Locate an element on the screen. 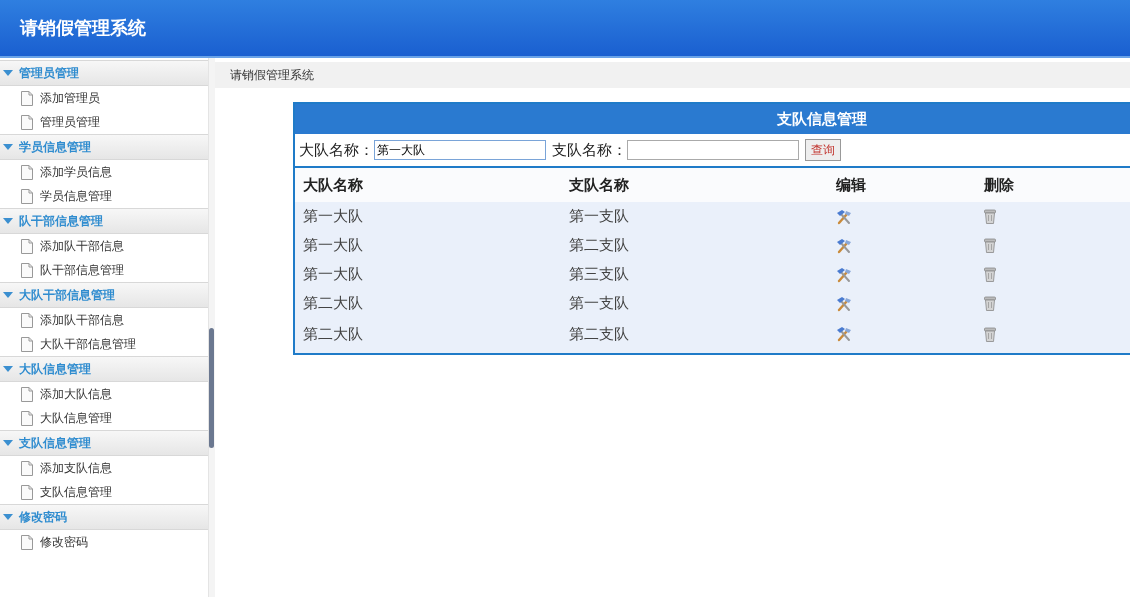  menu-item: 大队干部信息管理 is located at coordinates (104, 344).